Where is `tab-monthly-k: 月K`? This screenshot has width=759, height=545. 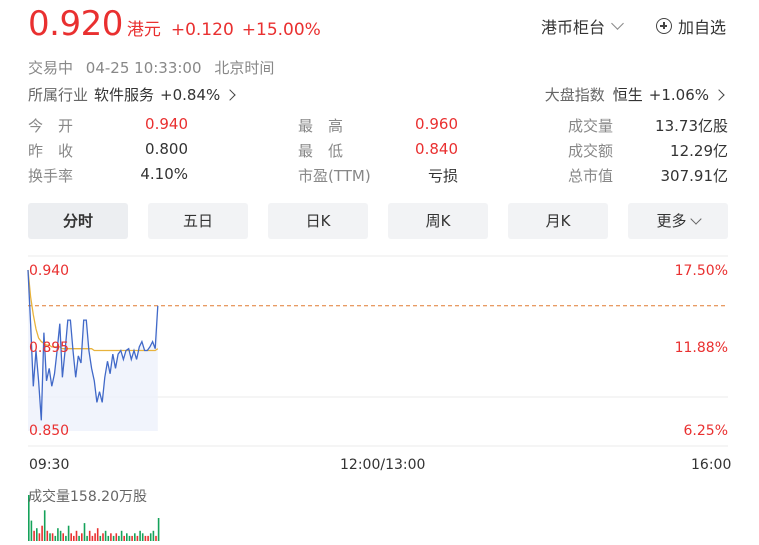
tab-monthly-k: 月K is located at coordinates (558, 221).